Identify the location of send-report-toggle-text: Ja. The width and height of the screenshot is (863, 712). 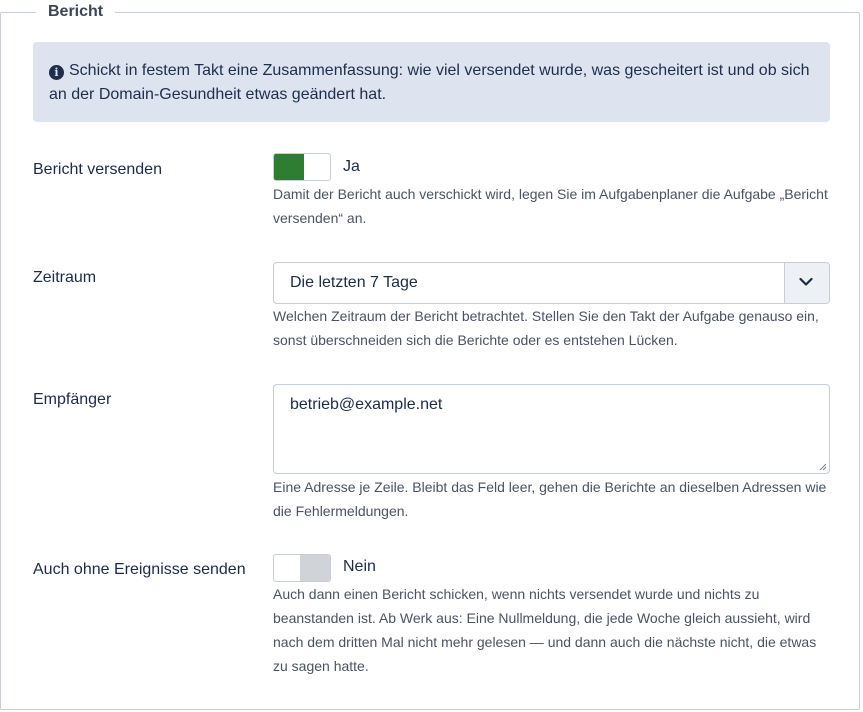
(351, 166).